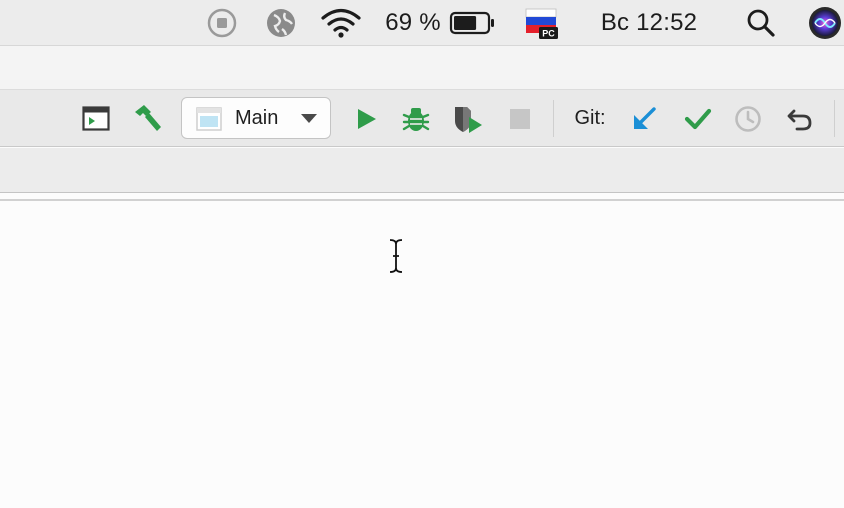  I want to click on battery-percent: 69 %, so click(413, 22).